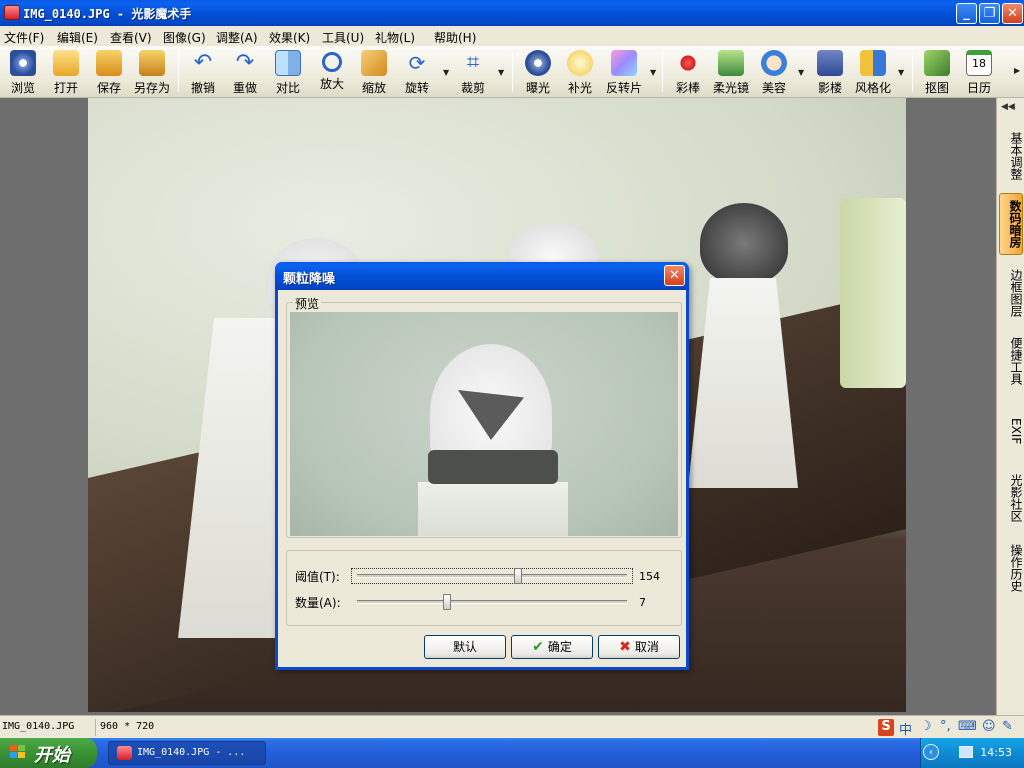 This screenshot has height=768, width=1024. I want to click on film-dropdown-icon: ▼, so click(653, 72).